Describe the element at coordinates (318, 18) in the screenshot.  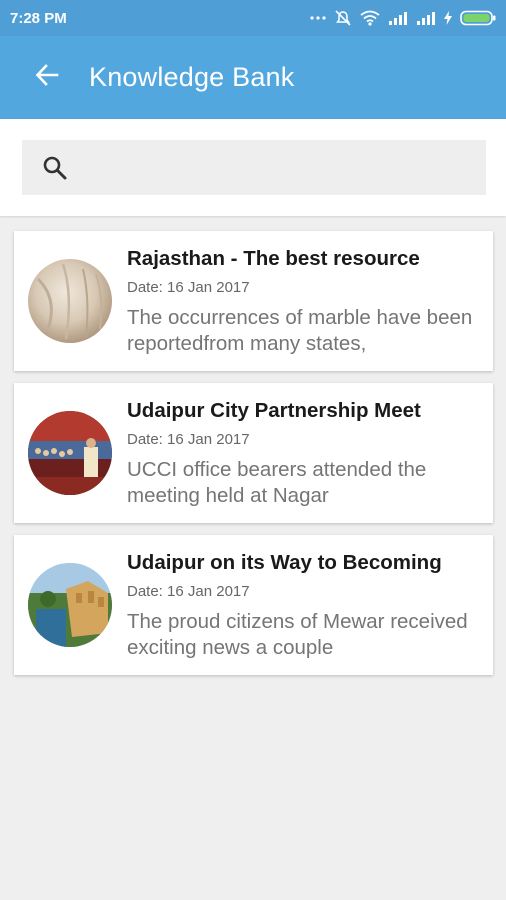
I see `dots-icon` at that location.